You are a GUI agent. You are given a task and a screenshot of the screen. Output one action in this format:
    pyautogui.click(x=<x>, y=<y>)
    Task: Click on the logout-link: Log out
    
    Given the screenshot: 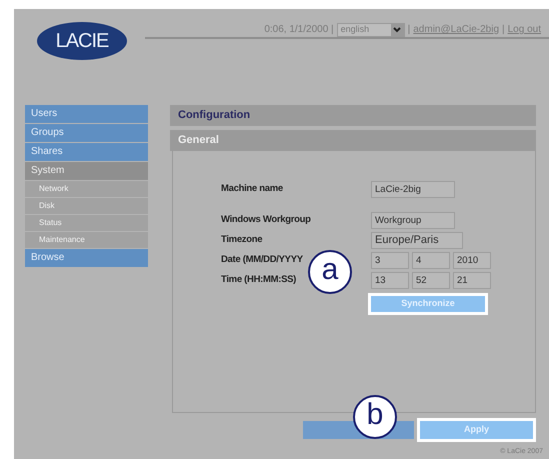 What is the action you would take?
    pyautogui.click(x=524, y=29)
    